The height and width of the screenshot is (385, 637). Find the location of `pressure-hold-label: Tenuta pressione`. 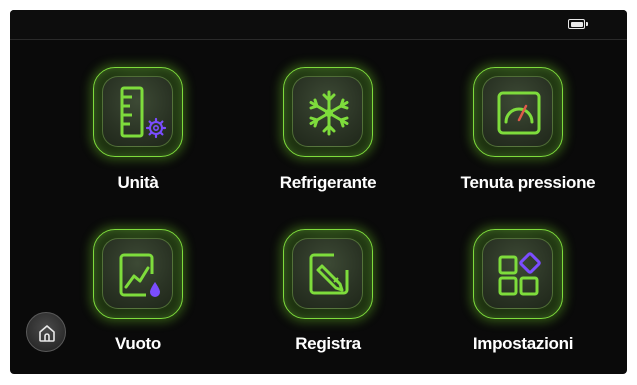

pressure-hold-label: Tenuta pressione is located at coordinates (528, 182).